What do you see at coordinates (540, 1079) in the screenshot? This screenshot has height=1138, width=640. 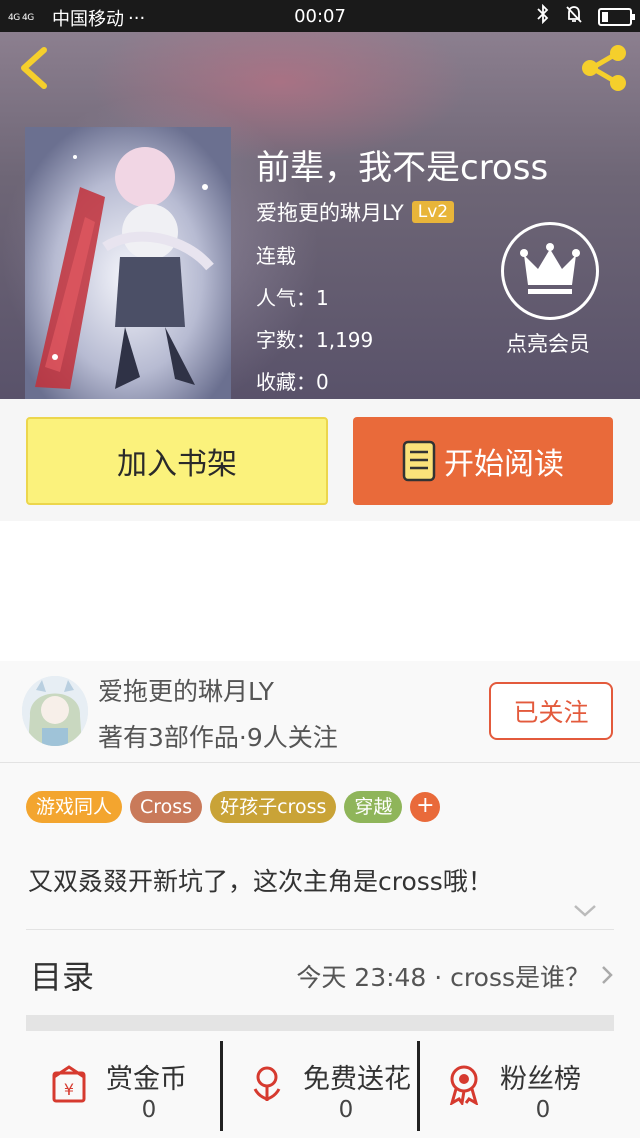 I see `stat-label: 粉丝榜` at bounding box center [540, 1079].